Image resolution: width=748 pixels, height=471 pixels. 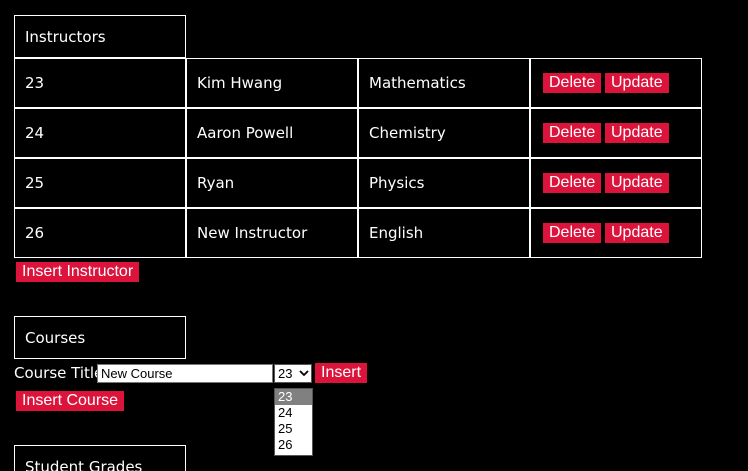 What do you see at coordinates (216, 183) in the screenshot?
I see `instructor-name: Ryan` at bounding box center [216, 183].